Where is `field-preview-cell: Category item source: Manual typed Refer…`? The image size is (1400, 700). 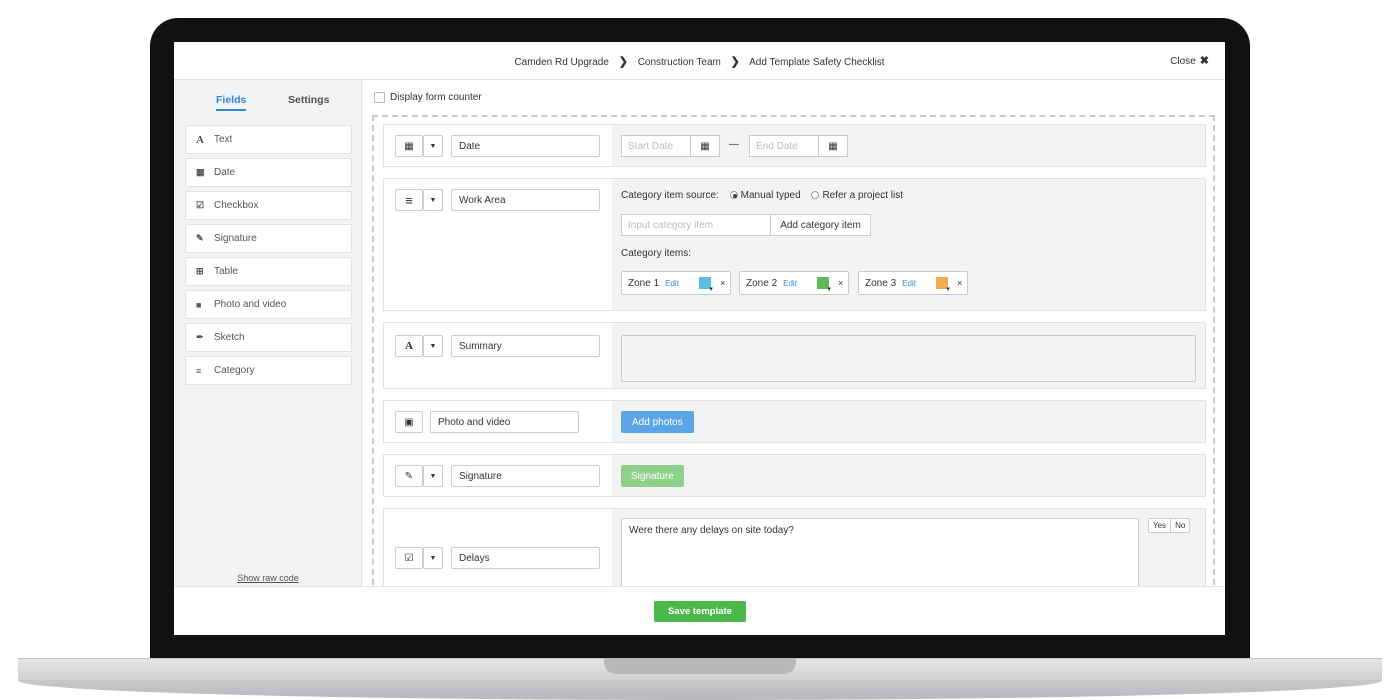 field-preview-cell: Category item source: Manual typed Refer… is located at coordinates (908, 244).